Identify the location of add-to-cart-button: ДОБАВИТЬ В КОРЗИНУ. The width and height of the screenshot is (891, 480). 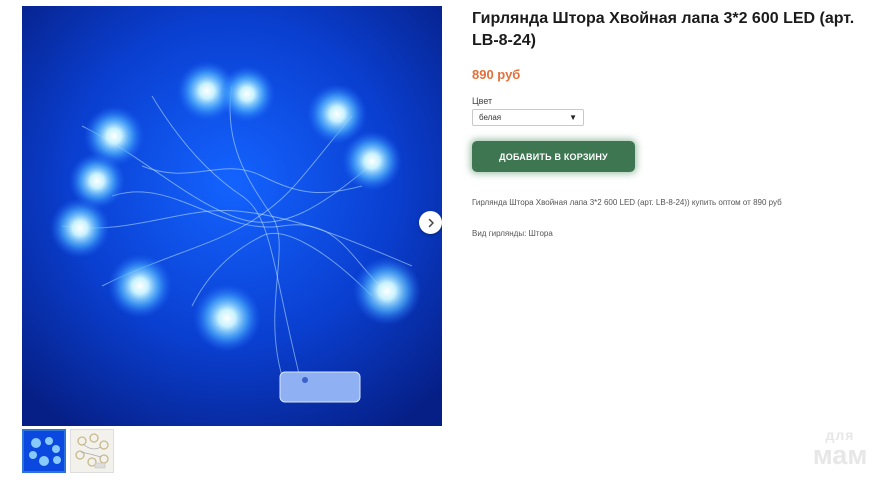
(553, 156).